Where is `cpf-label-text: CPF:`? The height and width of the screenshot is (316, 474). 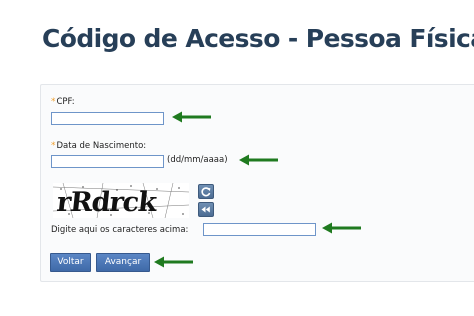 cpf-label-text: CPF: is located at coordinates (65, 102).